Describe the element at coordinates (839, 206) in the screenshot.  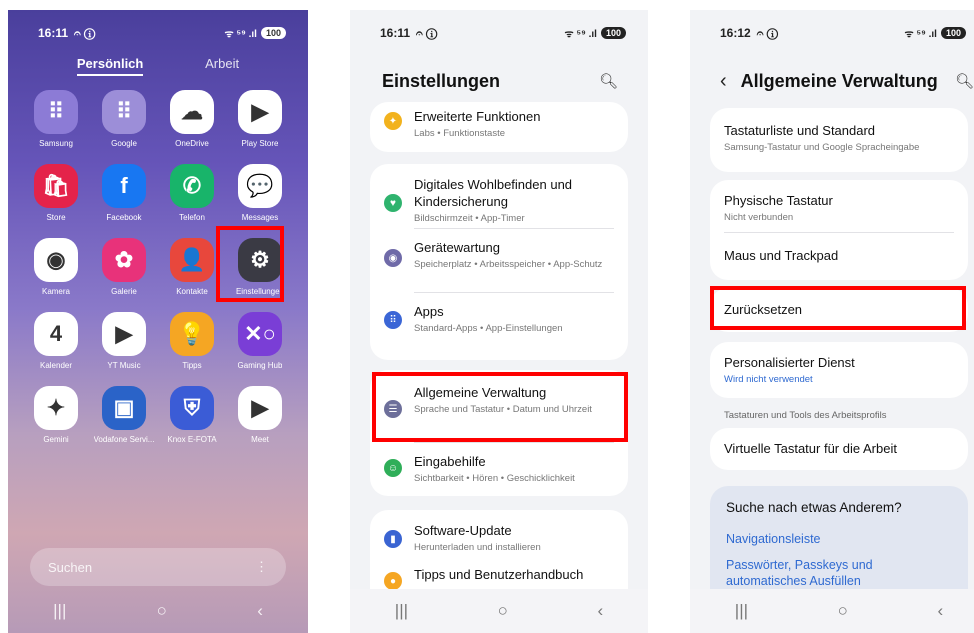
I see `item-physical-keyboard: Physische Tastatur Nicht verbunden` at that location.